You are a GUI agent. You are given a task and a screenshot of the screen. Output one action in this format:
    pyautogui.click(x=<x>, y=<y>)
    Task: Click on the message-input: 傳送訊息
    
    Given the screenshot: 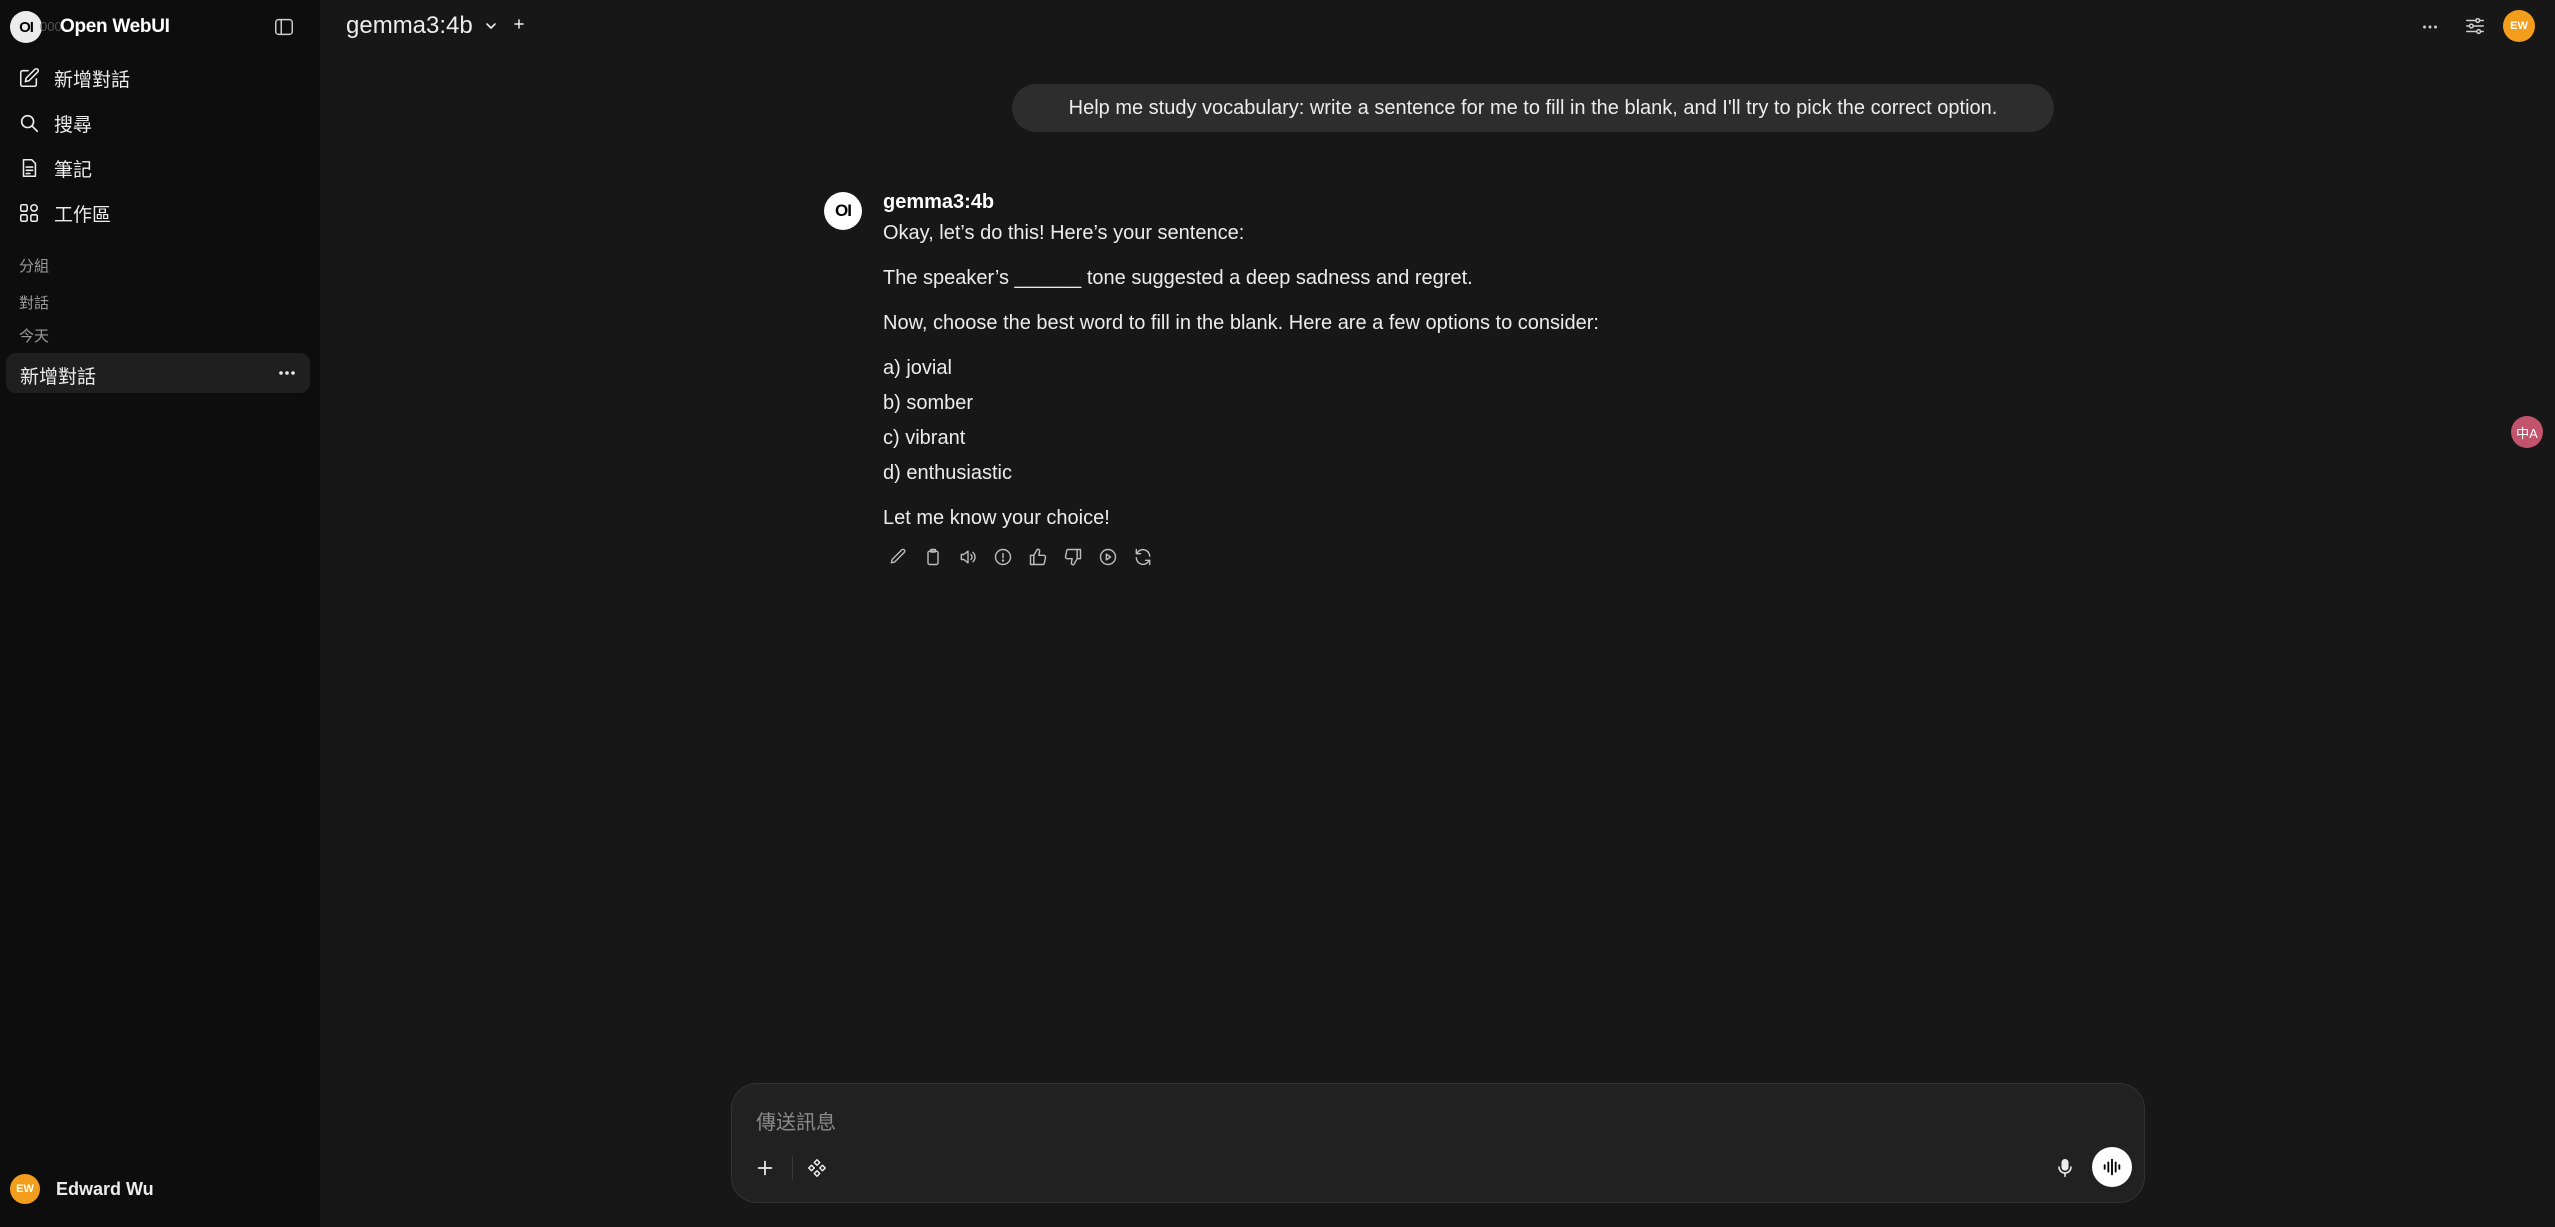 What is the action you would take?
    pyautogui.click(x=796, y=1120)
    